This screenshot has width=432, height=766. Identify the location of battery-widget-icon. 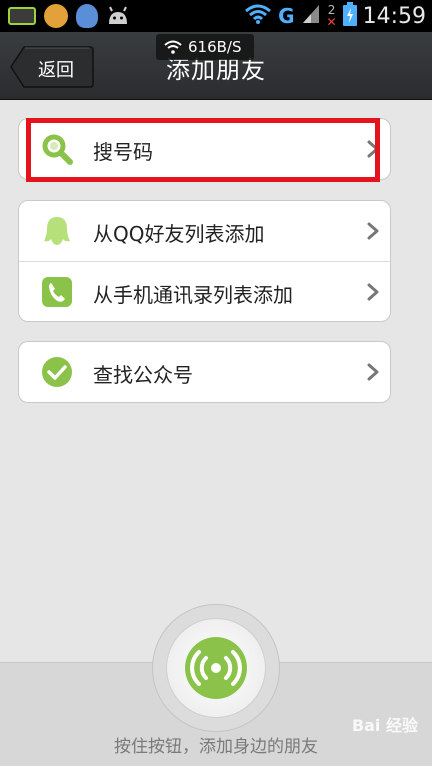
(22, 16).